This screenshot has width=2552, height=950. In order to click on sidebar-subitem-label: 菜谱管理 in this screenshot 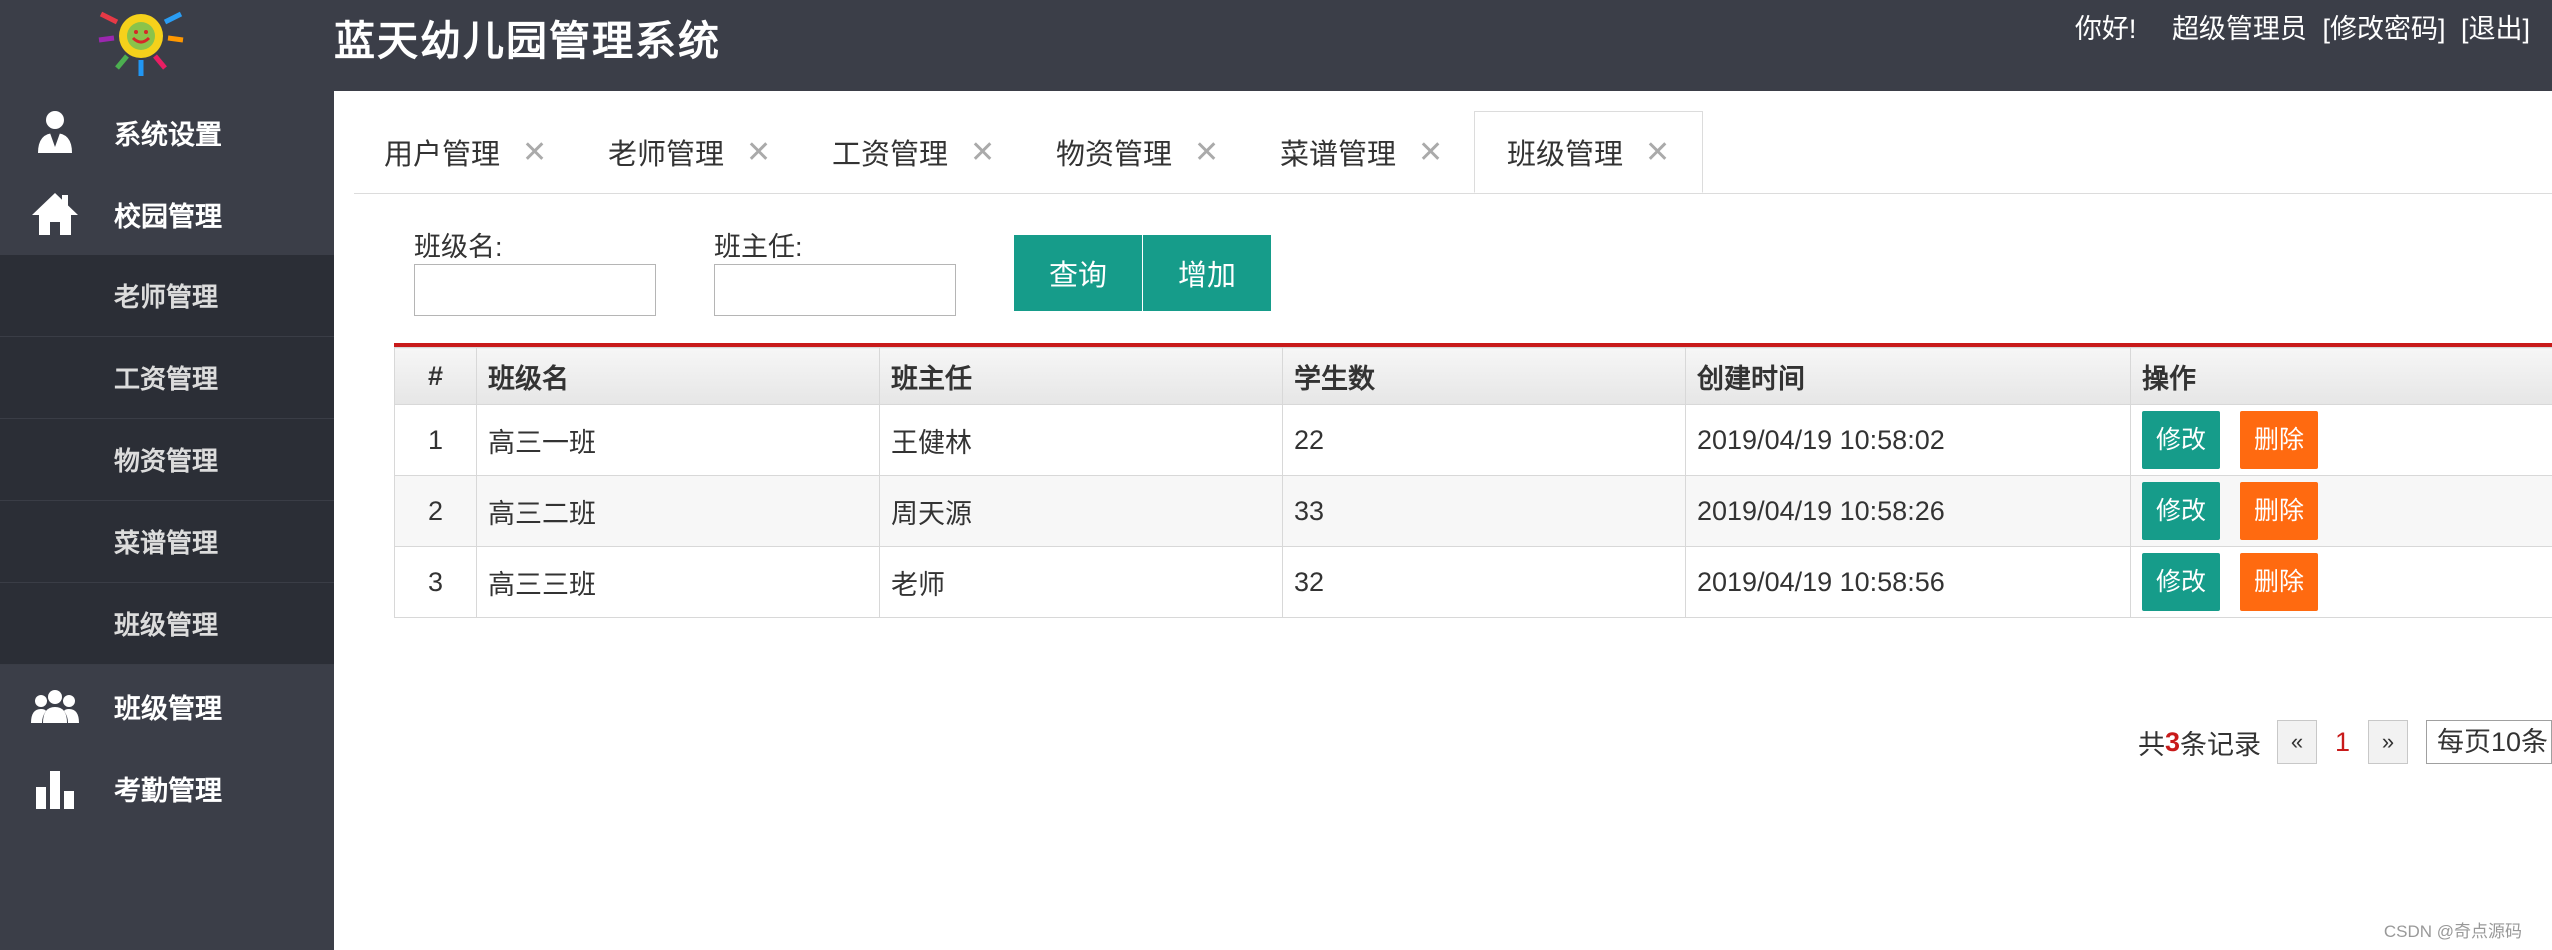, I will do `click(166, 543)`.